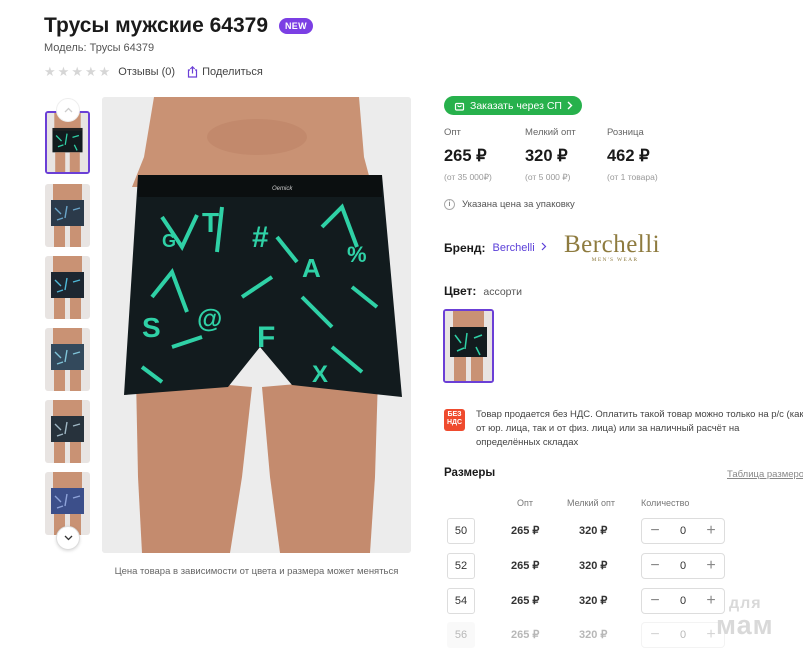 The width and height of the screenshot is (803, 650). What do you see at coordinates (452, 132) in the screenshot?
I see `price-label: Опт` at bounding box center [452, 132].